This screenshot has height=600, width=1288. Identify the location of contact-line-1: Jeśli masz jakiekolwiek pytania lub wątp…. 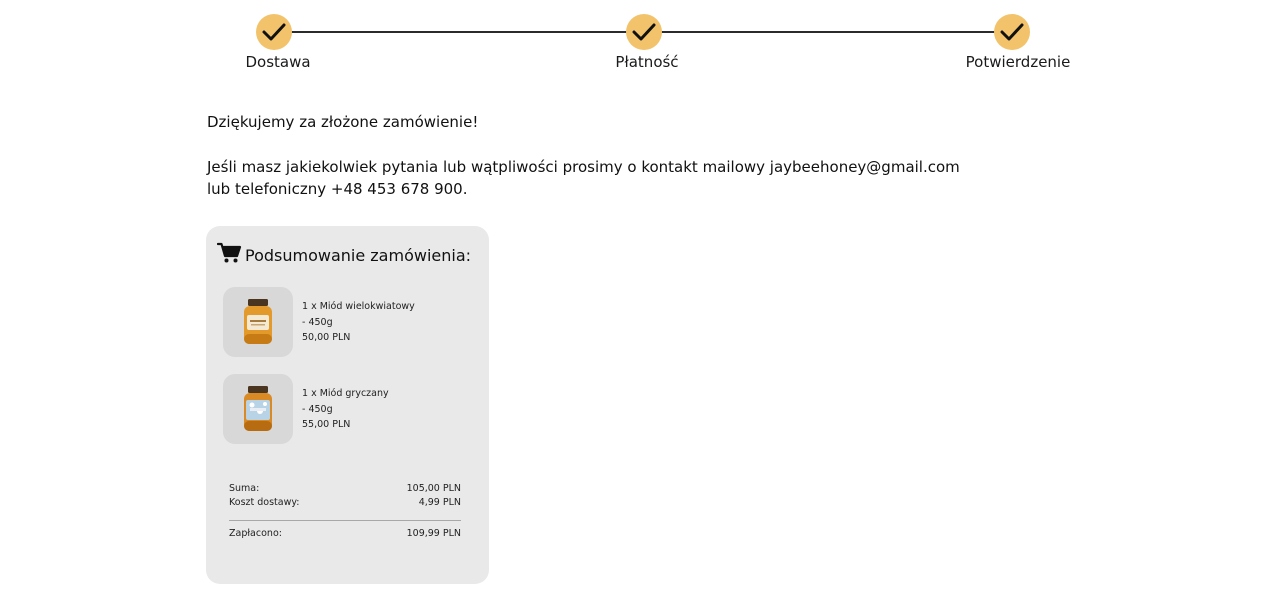
(583, 167).